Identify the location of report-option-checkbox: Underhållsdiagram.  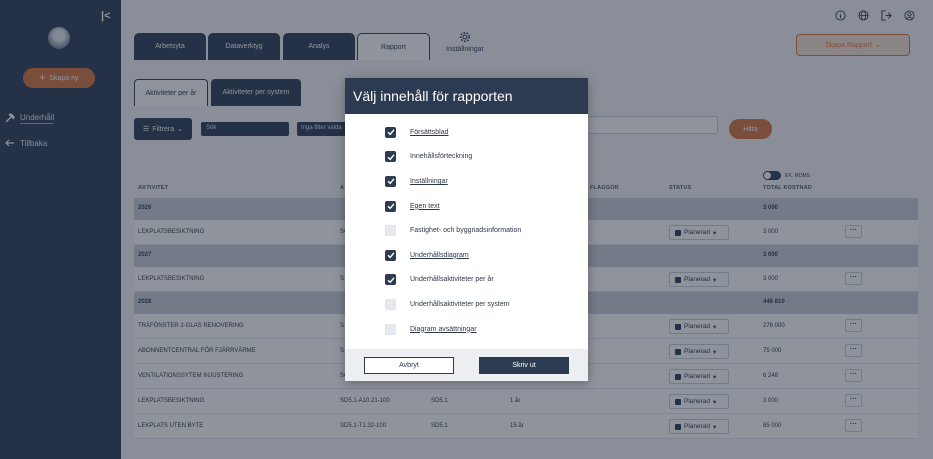
(466, 255).